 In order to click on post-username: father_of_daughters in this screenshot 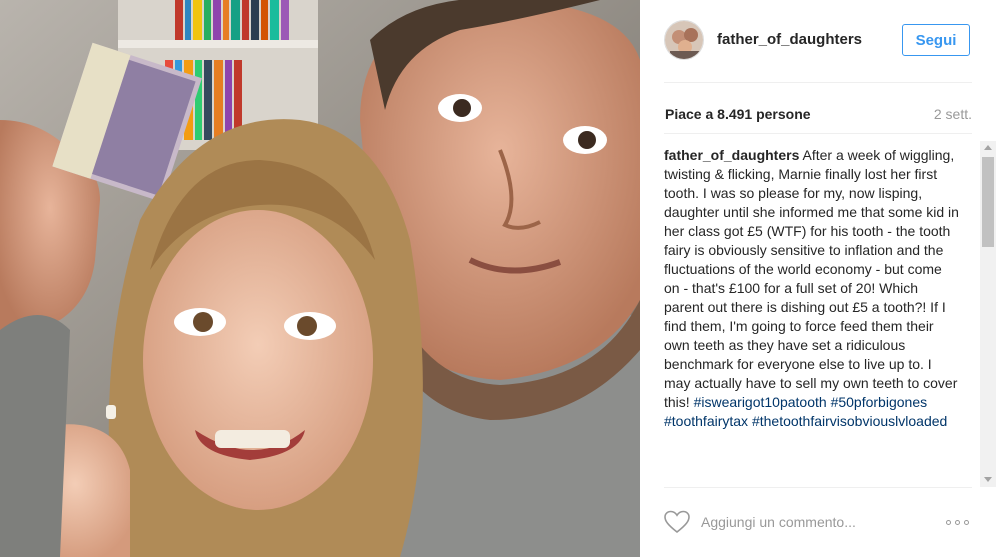, I will do `click(789, 39)`.